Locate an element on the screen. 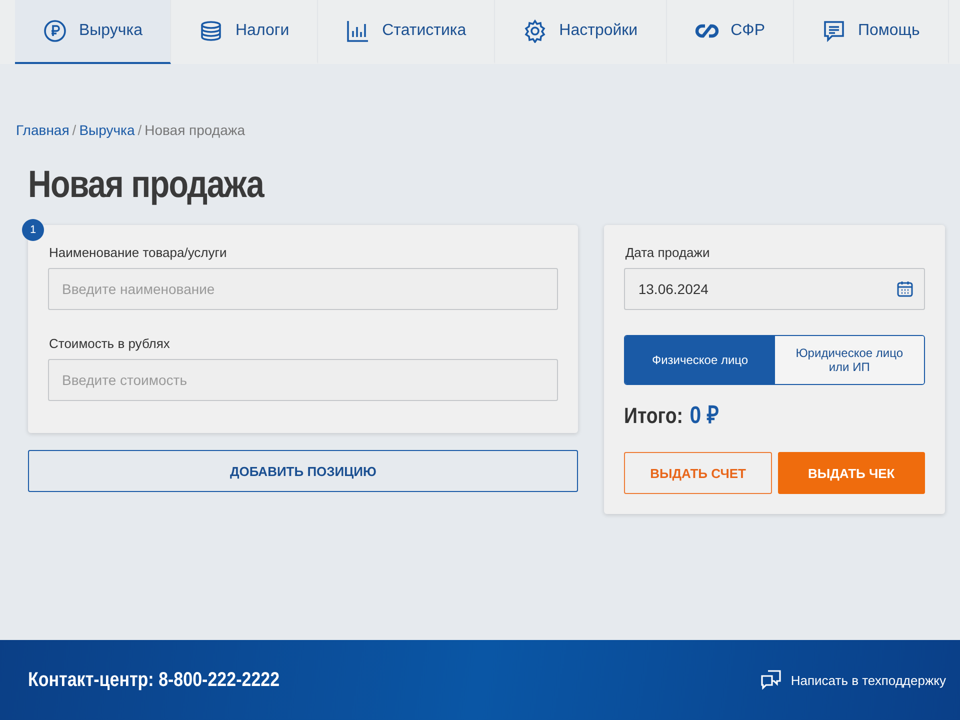  support-link: Написать в техподдержку is located at coordinates (868, 680).